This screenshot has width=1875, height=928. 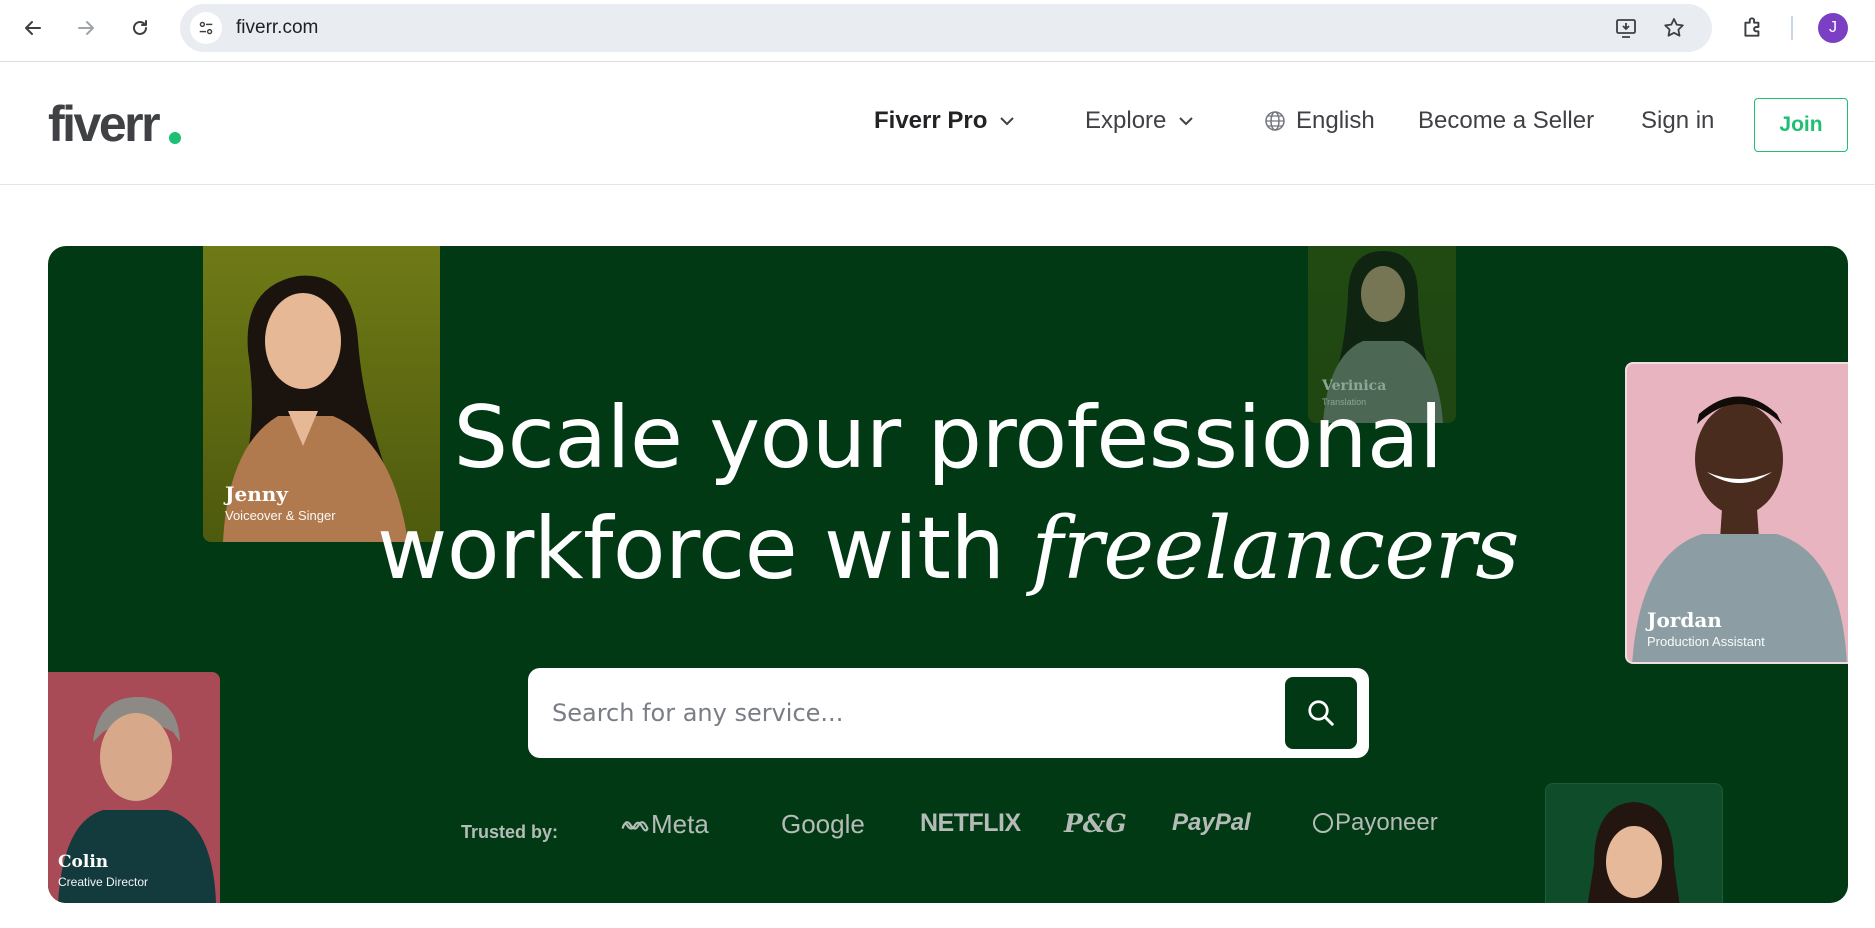 I want to click on meta-logo-icon, so click(x=635, y=825).